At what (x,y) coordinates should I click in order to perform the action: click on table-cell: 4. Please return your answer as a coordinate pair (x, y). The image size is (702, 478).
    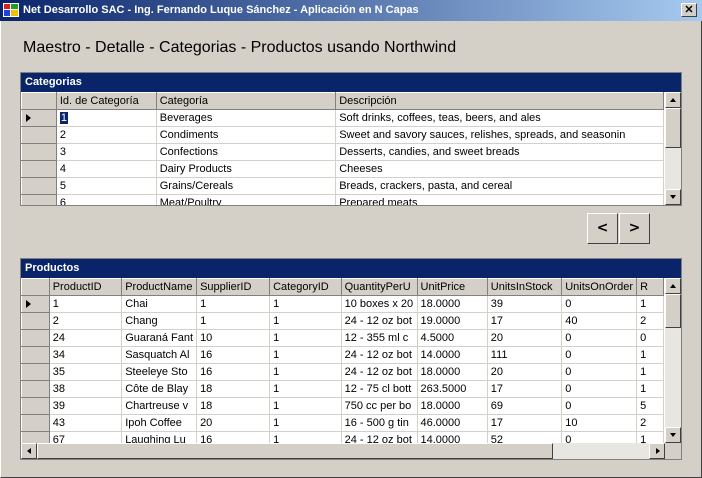
    Looking at the image, I should click on (106, 169).